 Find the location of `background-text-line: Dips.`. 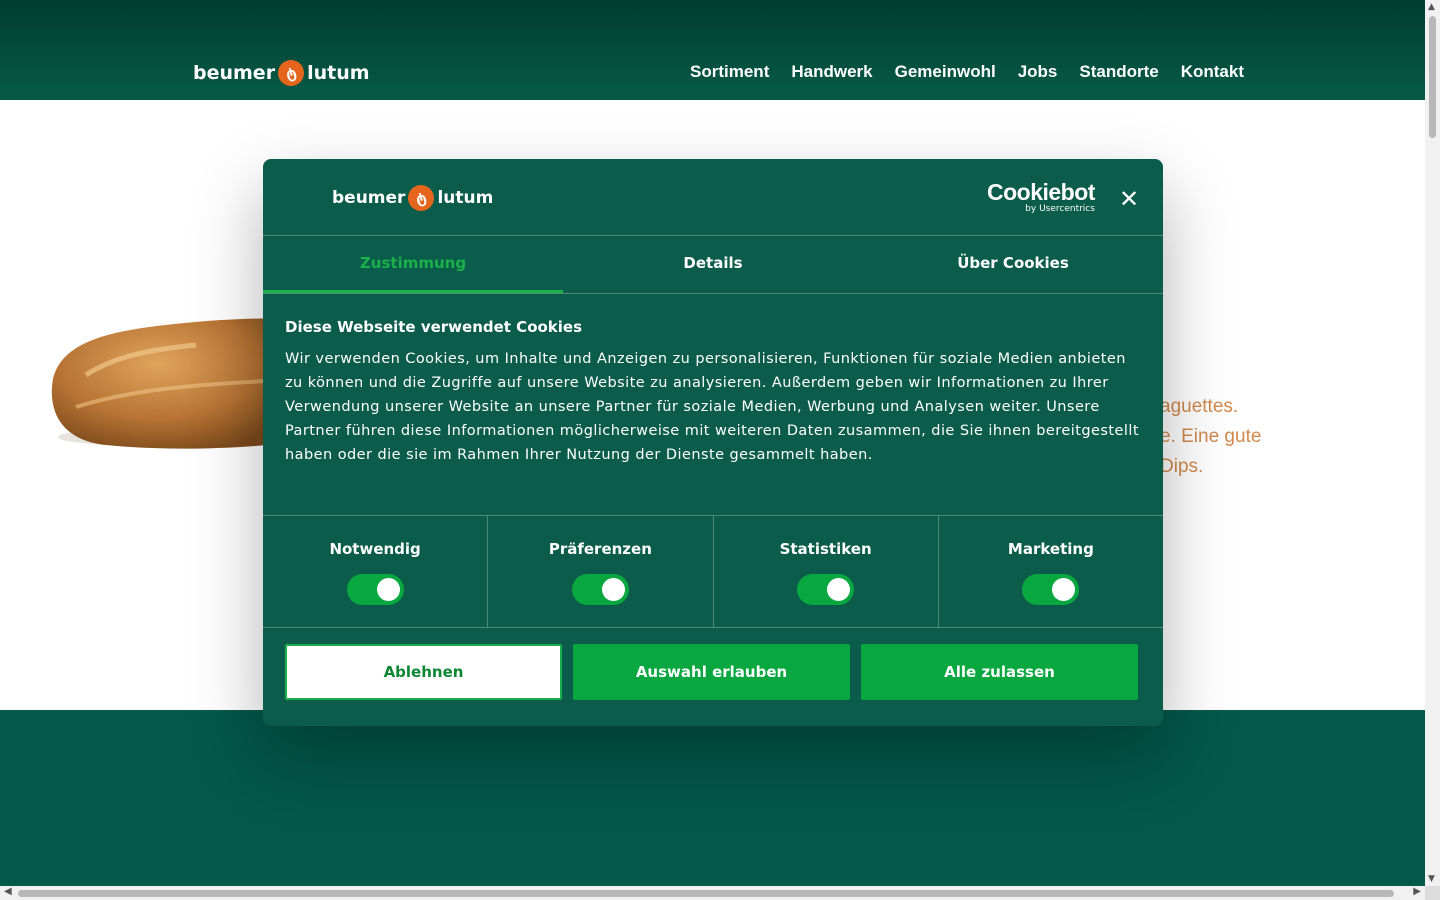

background-text-line: Dips. is located at coordinates (1182, 466).